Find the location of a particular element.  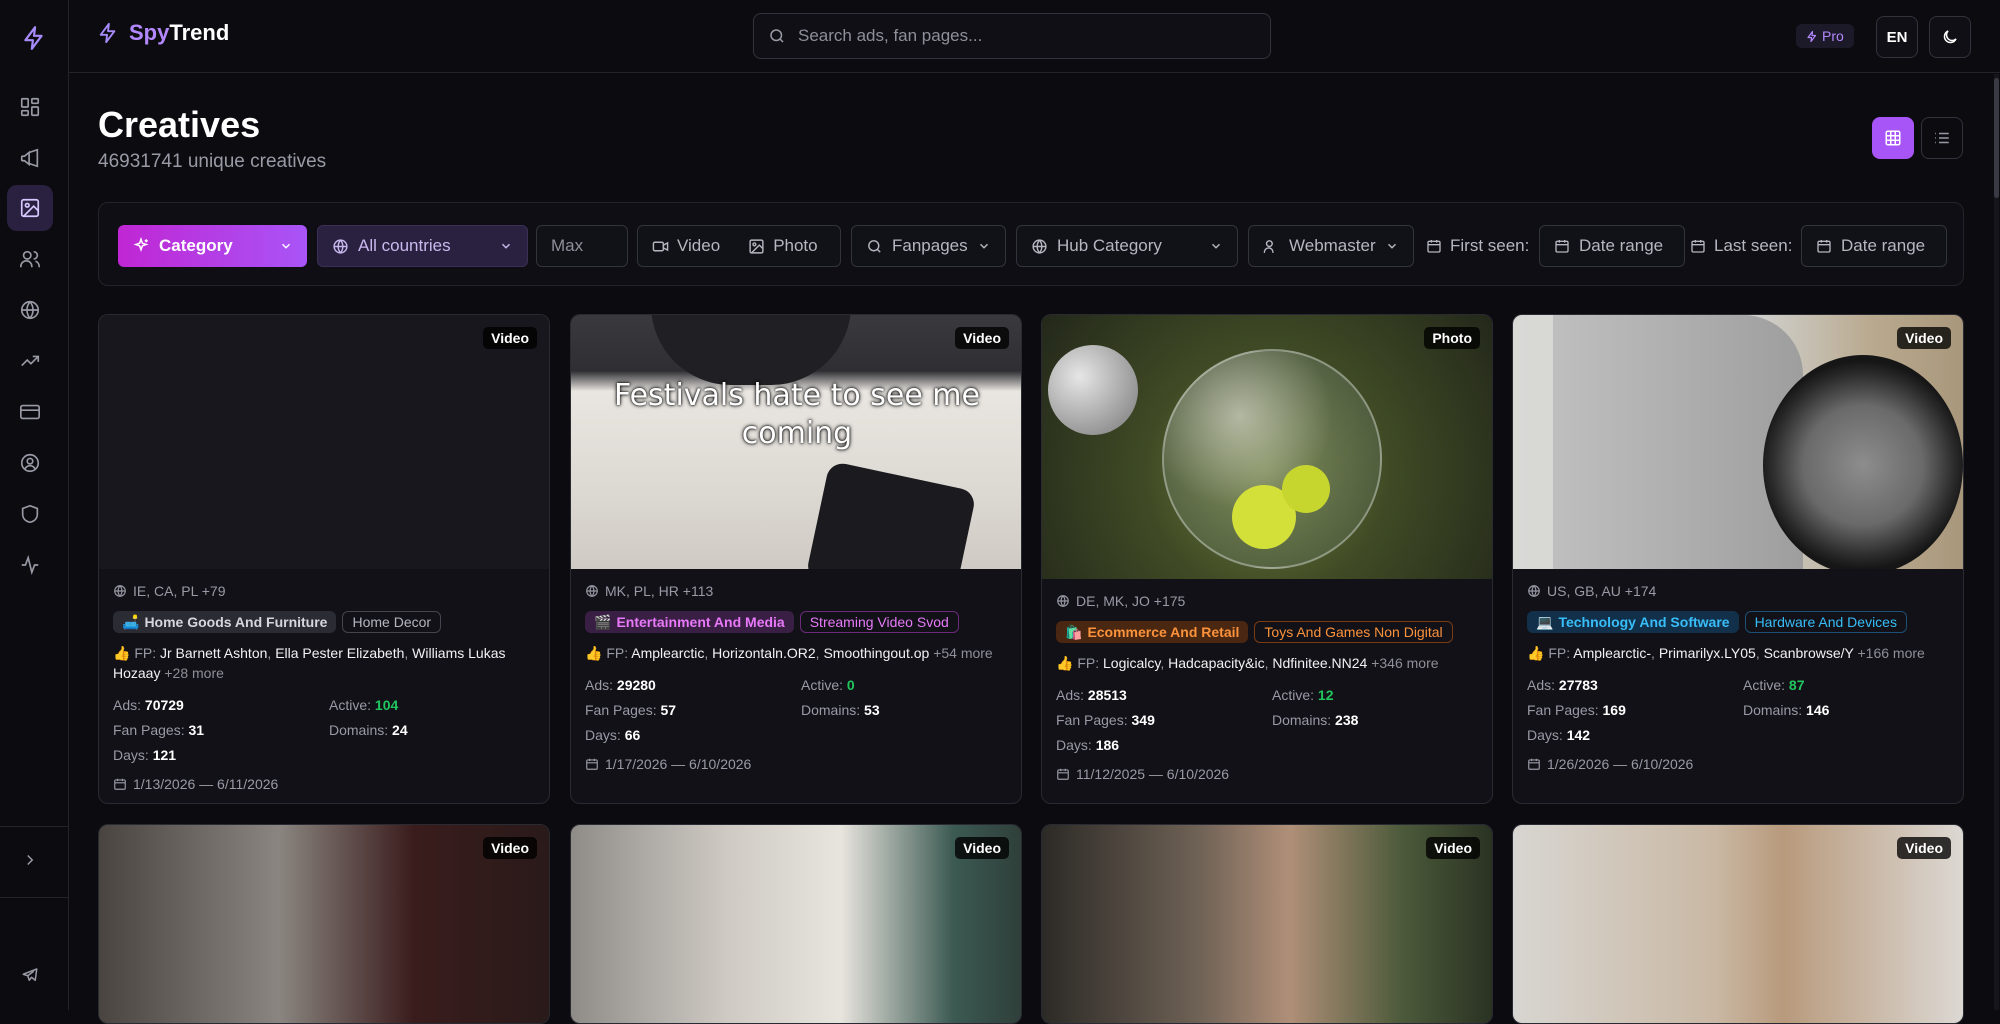

list-view-icon is located at coordinates (1942, 138).